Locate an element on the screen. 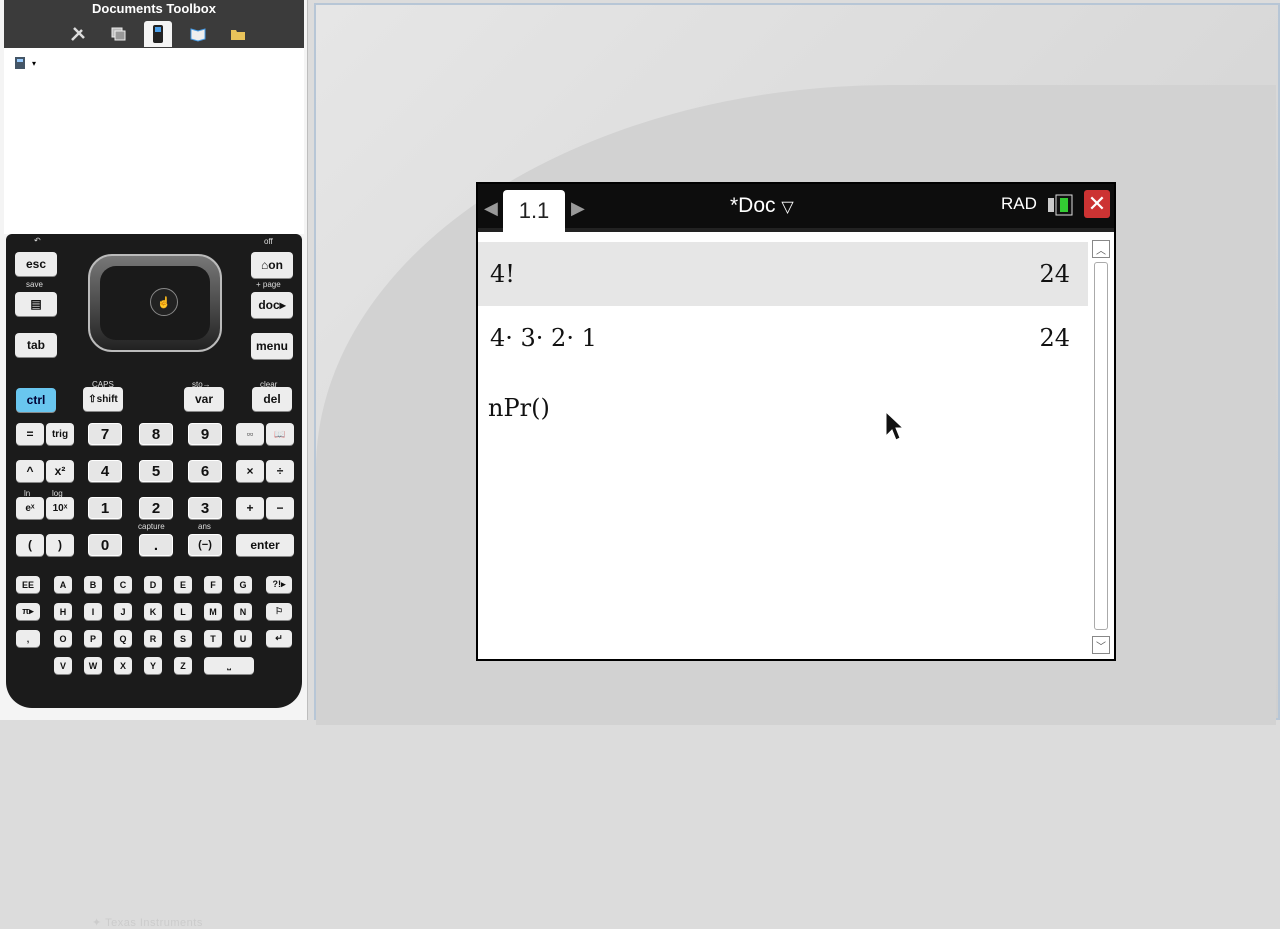 This screenshot has width=1280, height=929. divide-key: ÷ is located at coordinates (280, 471).